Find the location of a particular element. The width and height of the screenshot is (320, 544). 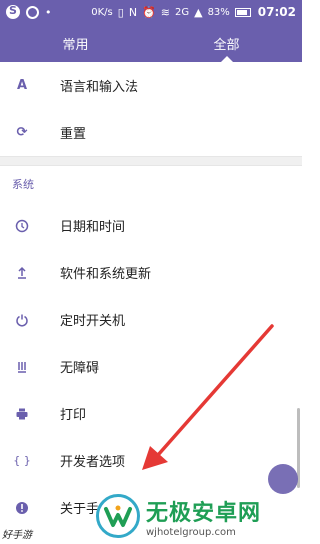

item-label: 定时开关机 is located at coordinates (93, 321).